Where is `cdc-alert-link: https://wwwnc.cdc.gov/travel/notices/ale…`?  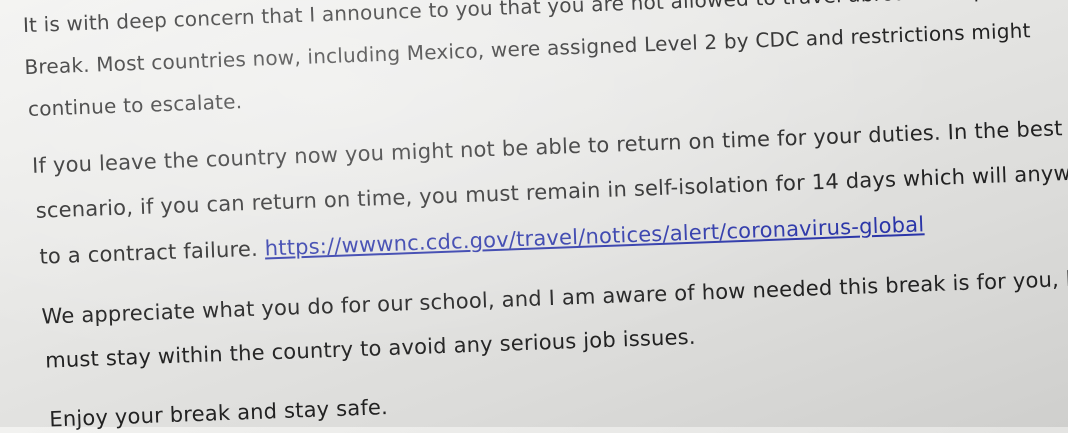 cdc-alert-link: https://wwwnc.cdc.gov/travel/notices/ale… is located at coordinates (594, 236).